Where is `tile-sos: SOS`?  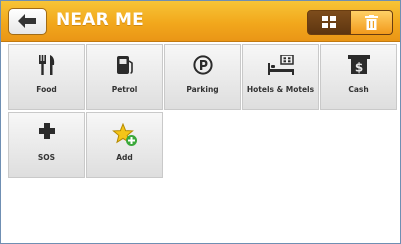
tile-sos: SOS is located at coordinates (46, 145).